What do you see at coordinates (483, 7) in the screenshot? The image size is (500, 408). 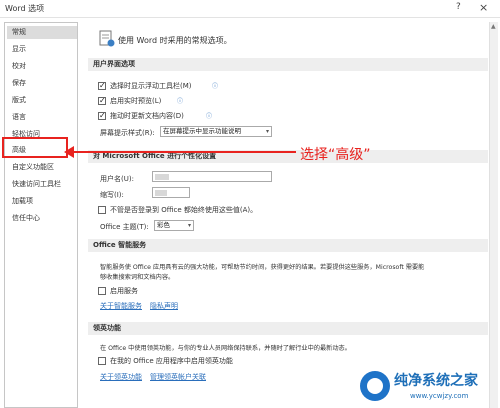 I see `close-icon: ×` at bounding box center [483, 7].